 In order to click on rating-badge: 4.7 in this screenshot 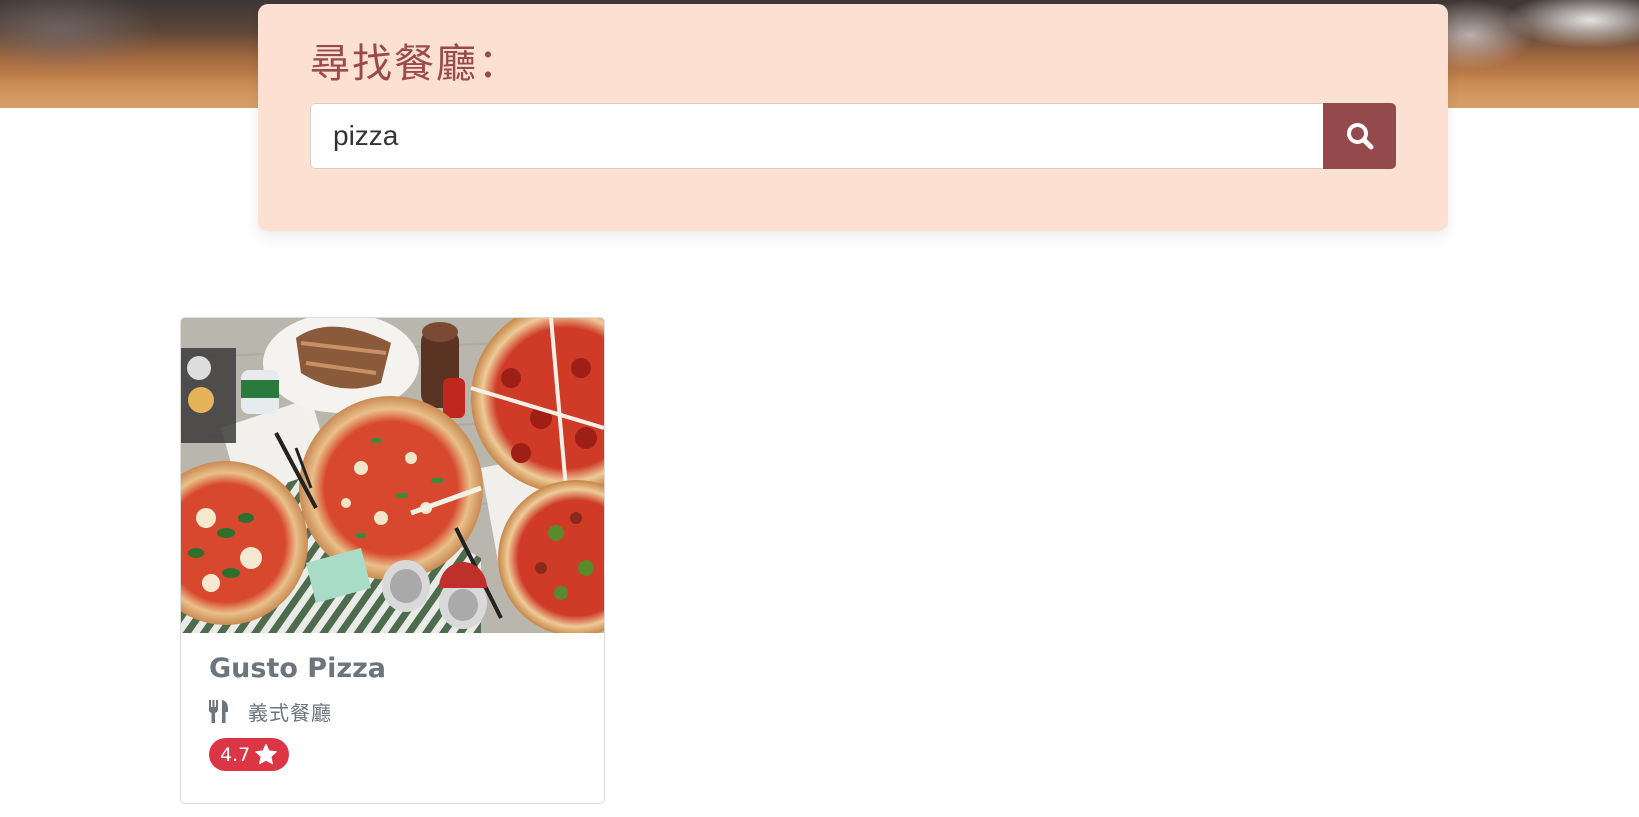, I will do `click(249, 754)`.